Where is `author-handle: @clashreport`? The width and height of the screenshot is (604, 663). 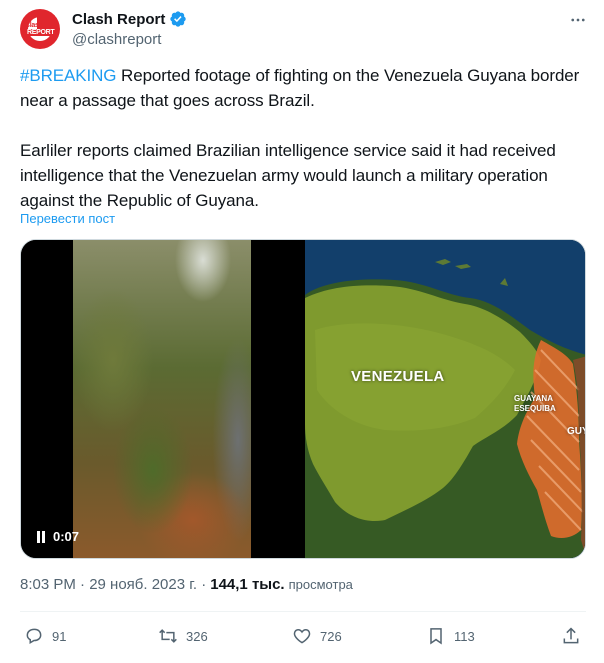
author-handle: @clashreport is located at coordinates (116, 39).